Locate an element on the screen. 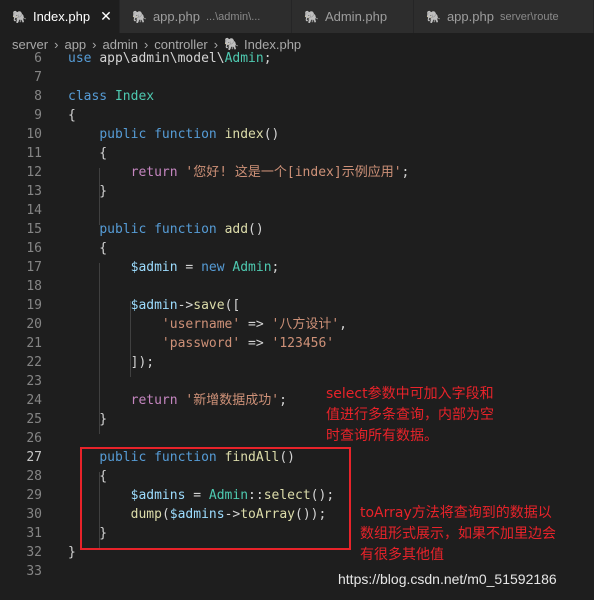 The image size is (594, 600). tab-label: Index.php is located at coordinates (61, 16).